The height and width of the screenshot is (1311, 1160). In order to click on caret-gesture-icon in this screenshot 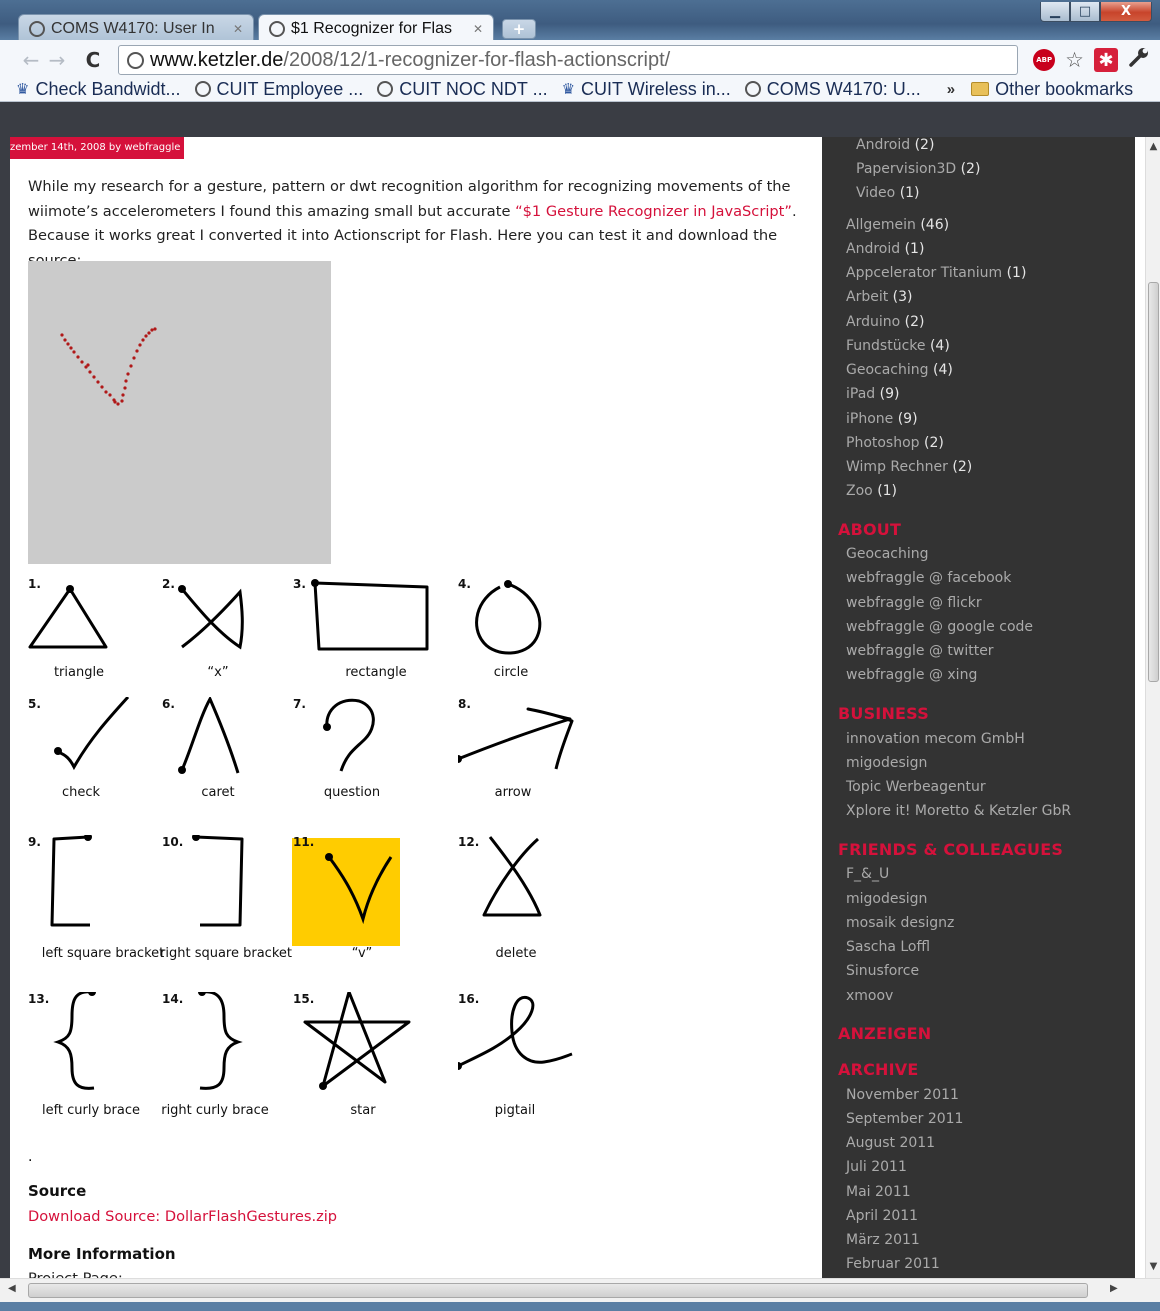, I will do `click(209, 735)`.